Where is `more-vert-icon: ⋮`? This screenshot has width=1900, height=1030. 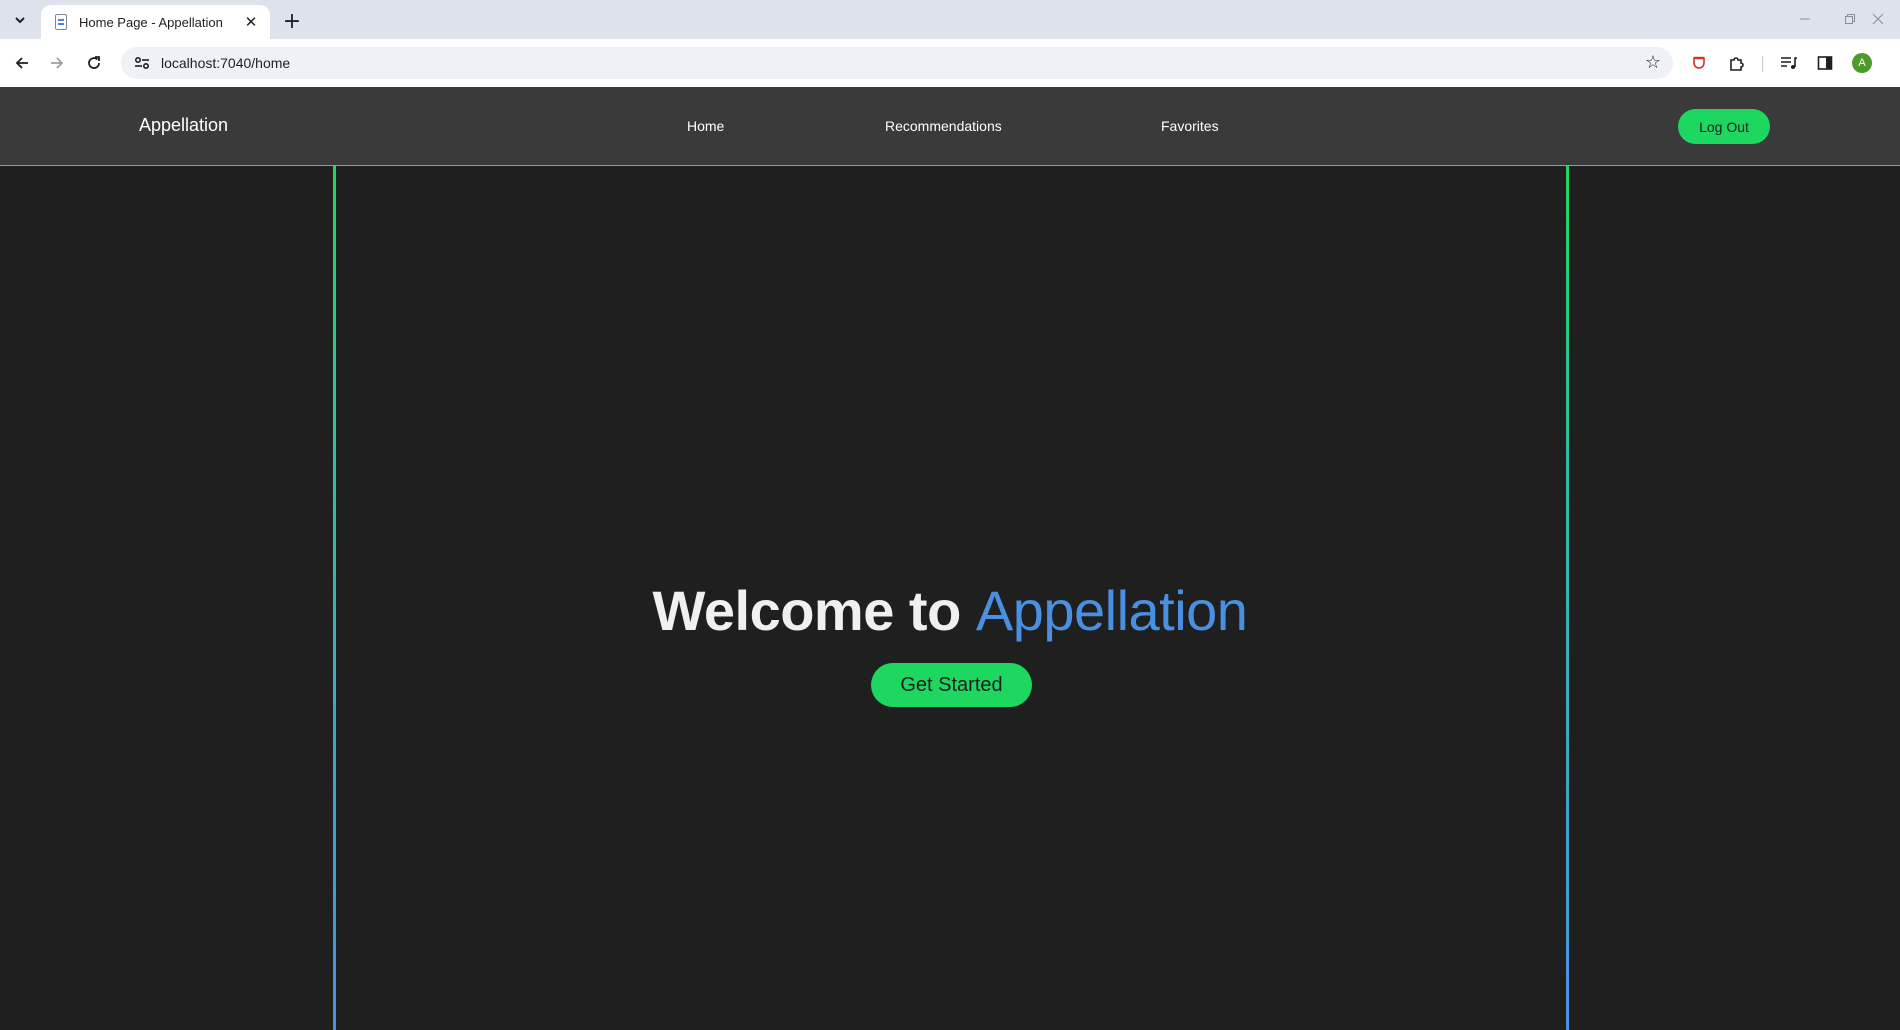
more-vert-icon: ⋮ is located at coordinates (1896, 61).